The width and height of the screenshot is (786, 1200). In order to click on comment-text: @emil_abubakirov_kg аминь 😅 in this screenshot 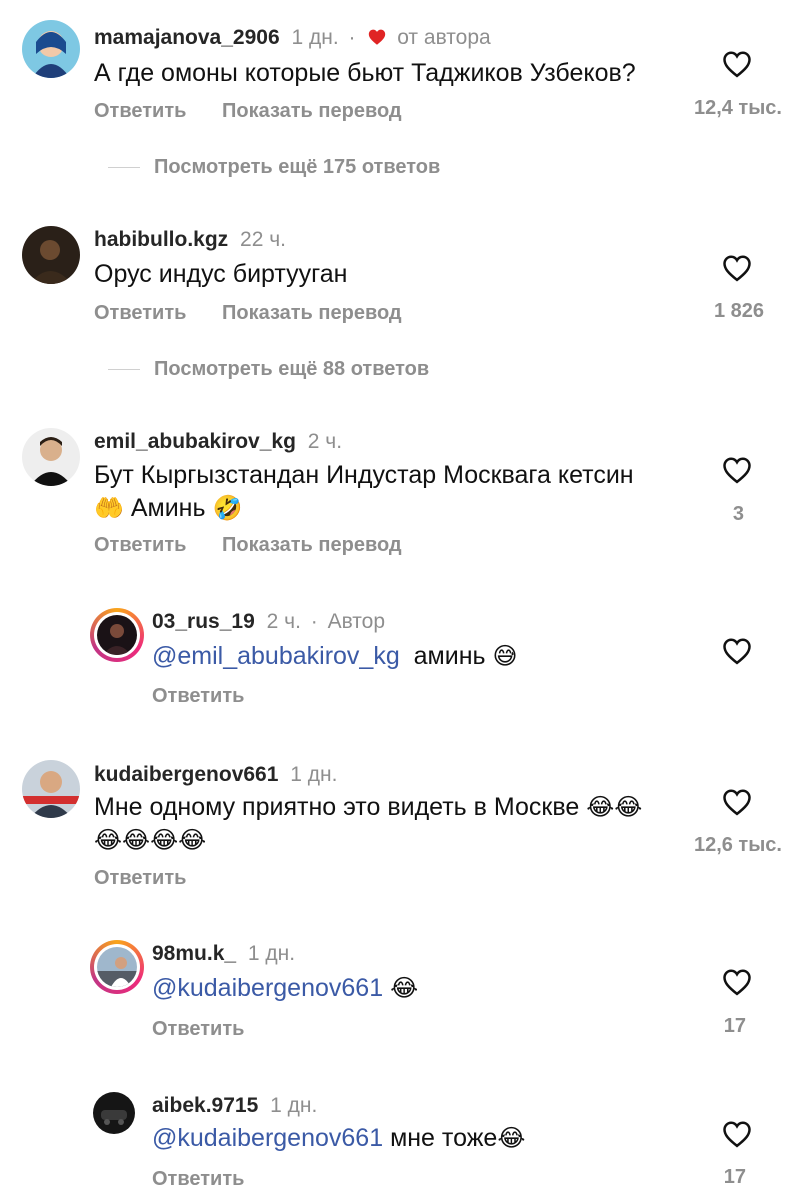, I will do `click(335, 656)`.